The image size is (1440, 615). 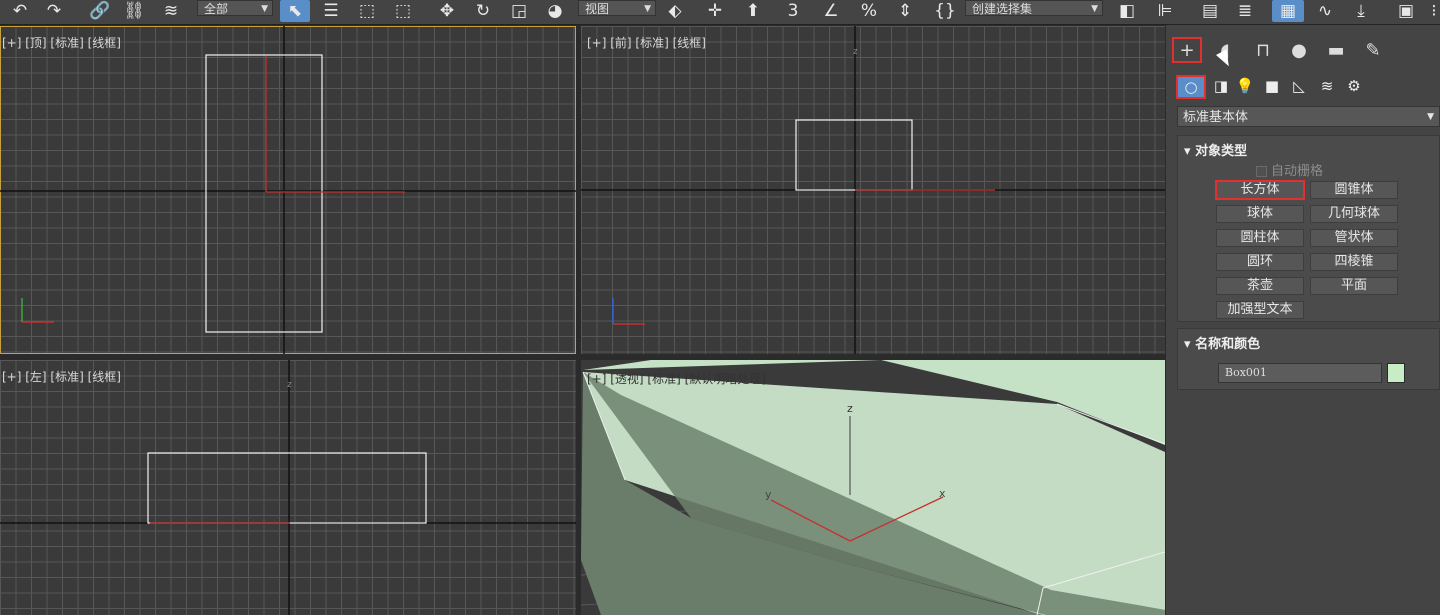 I want to click on pyramid-button: 四棱锥, so click(x=1354, y=262).